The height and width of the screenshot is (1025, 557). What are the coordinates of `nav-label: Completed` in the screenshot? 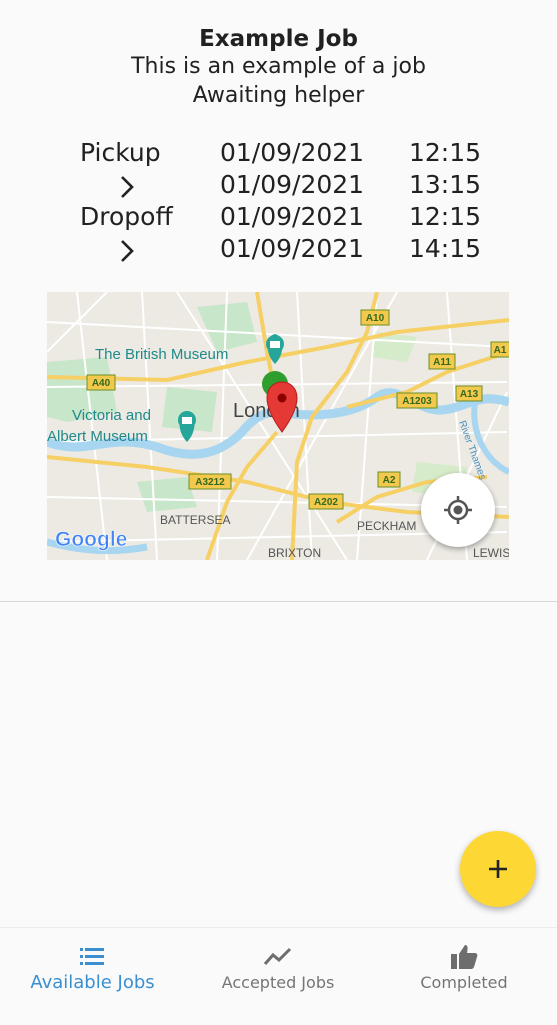 It's located at (464, 982).